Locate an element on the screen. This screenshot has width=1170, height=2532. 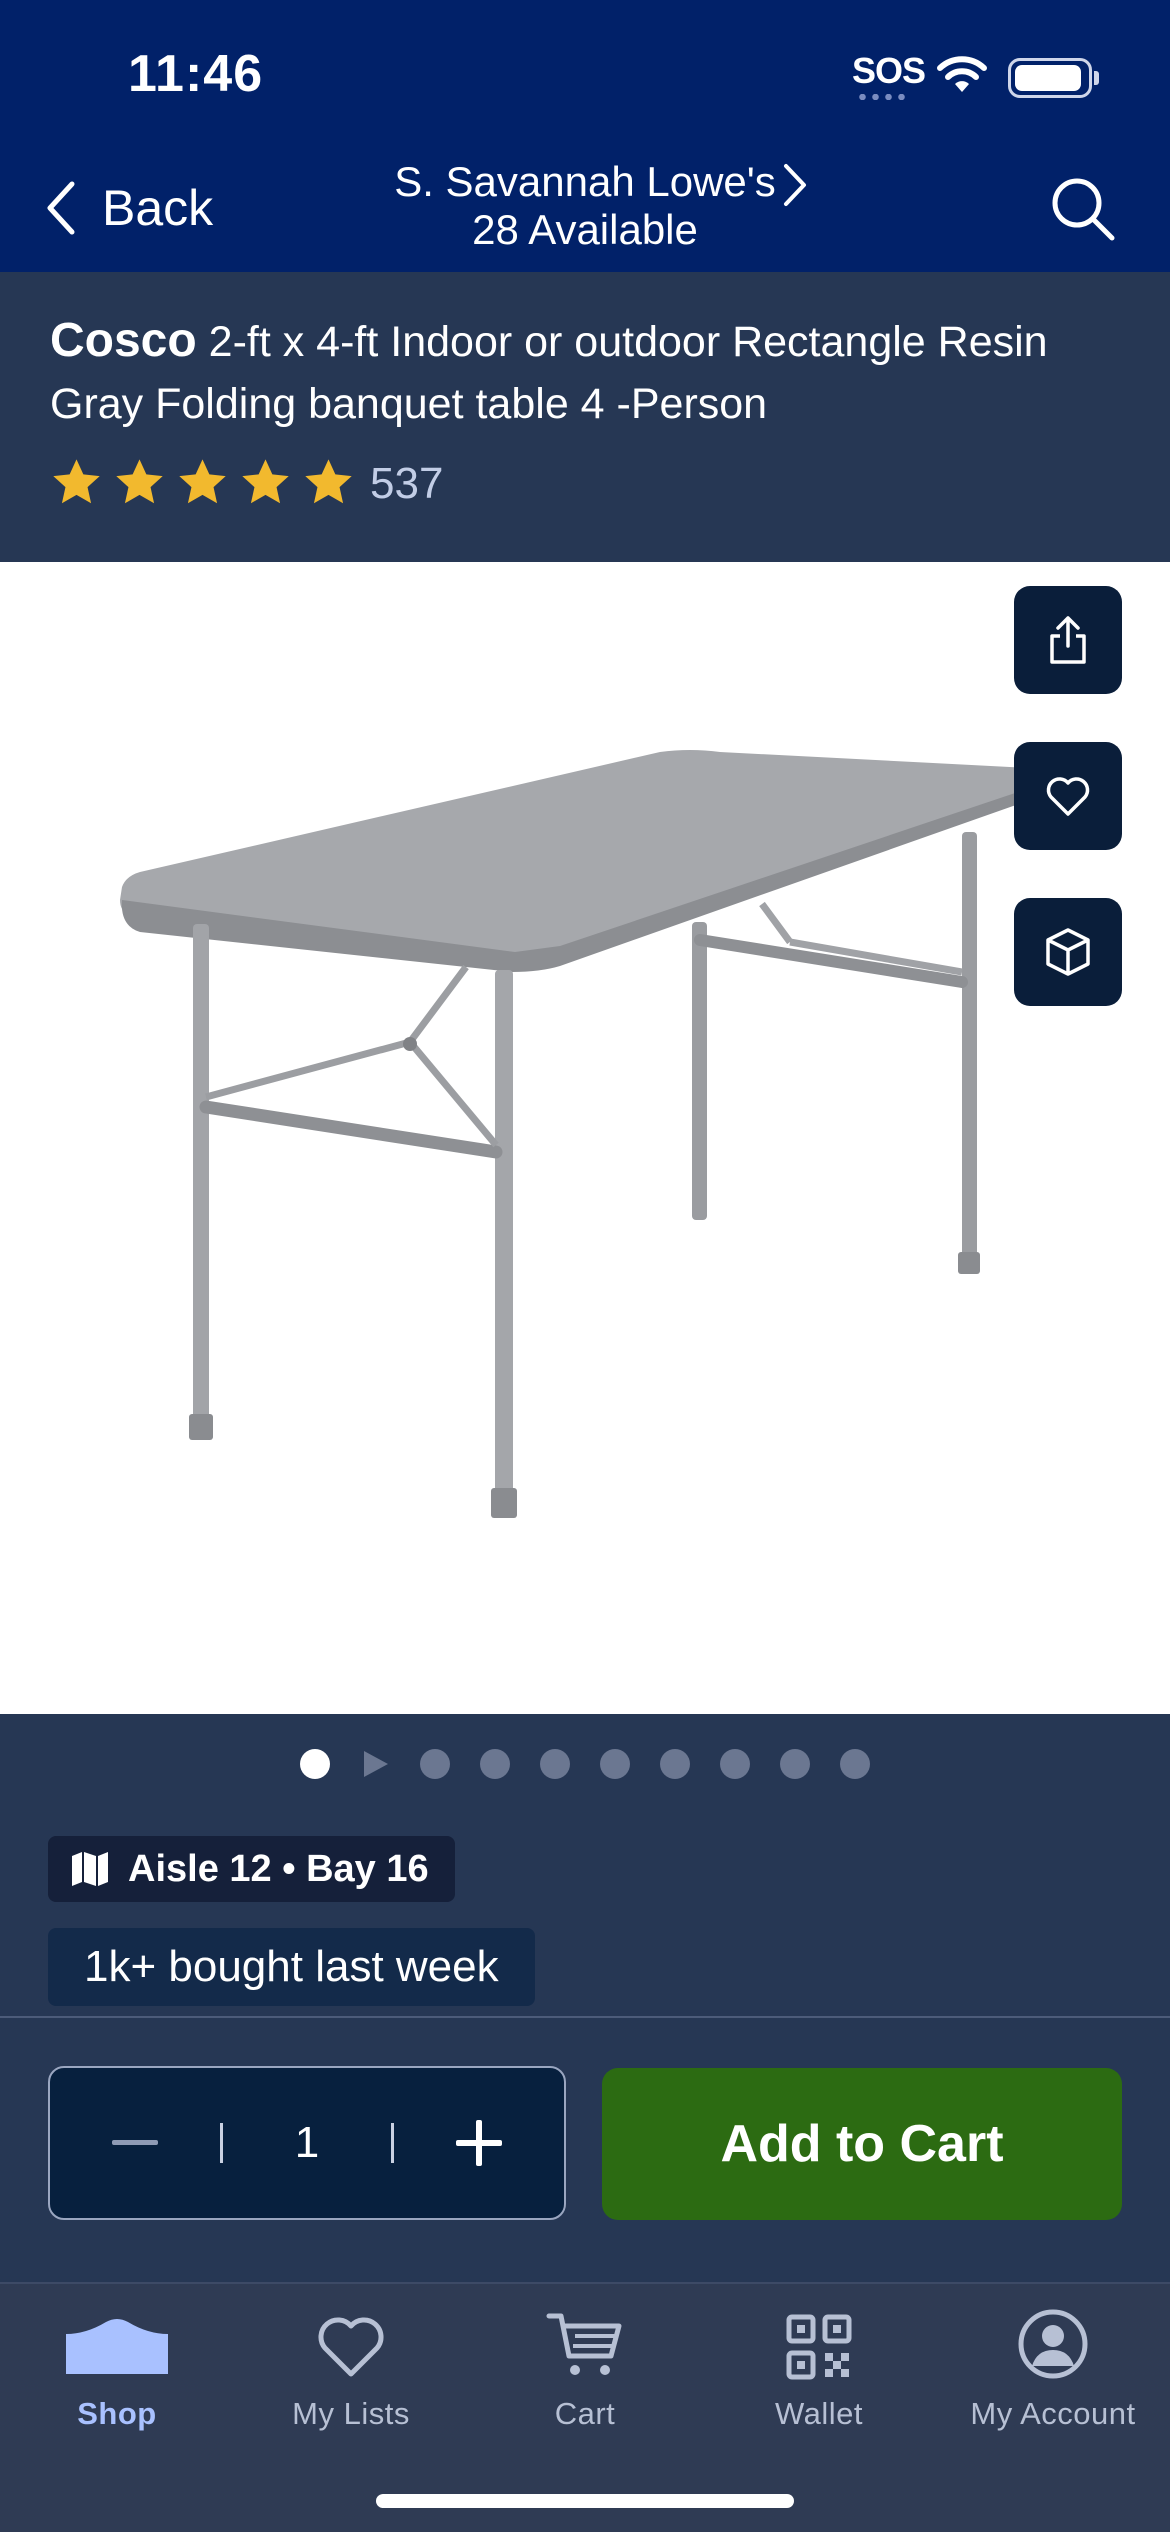
social-proof-badge: 1k+ bought last week is located at coordinates (291, 1967).